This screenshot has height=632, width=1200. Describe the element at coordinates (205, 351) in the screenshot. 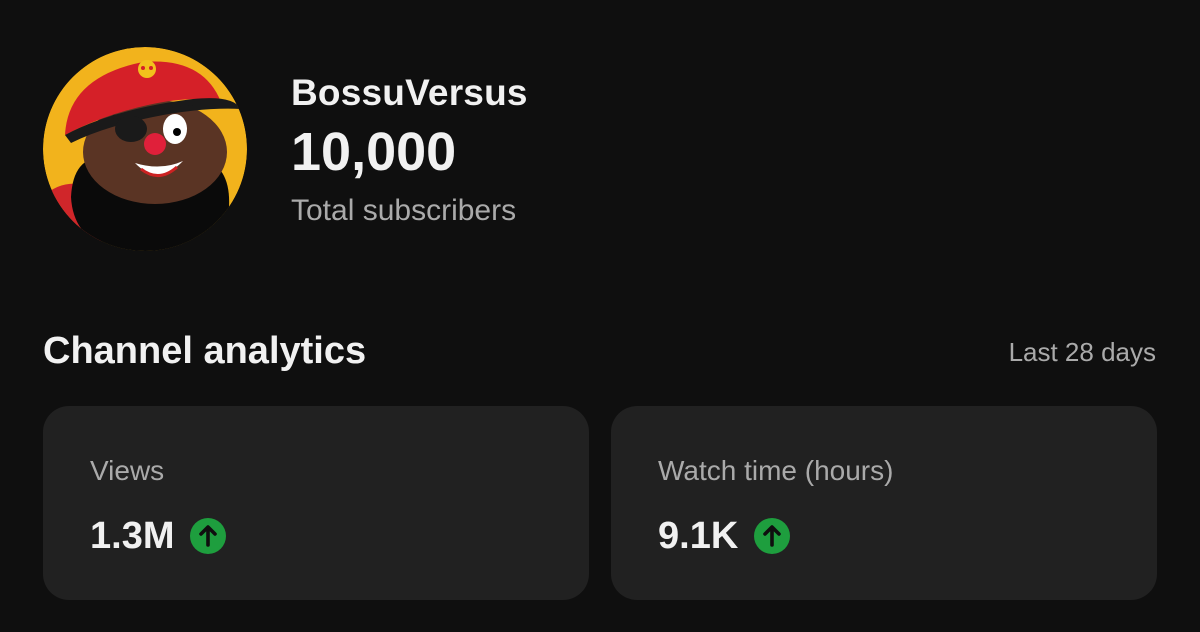

I see `analytics-title: Channel analytics` at that location.